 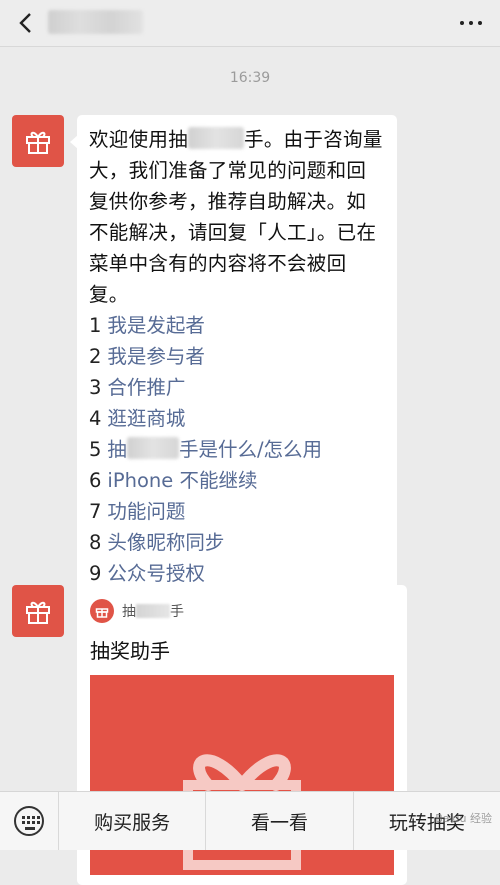 What do you see at coordinates (250, 23) in the screenshot?
I see `top-bar` at bounding box center [250, 23].